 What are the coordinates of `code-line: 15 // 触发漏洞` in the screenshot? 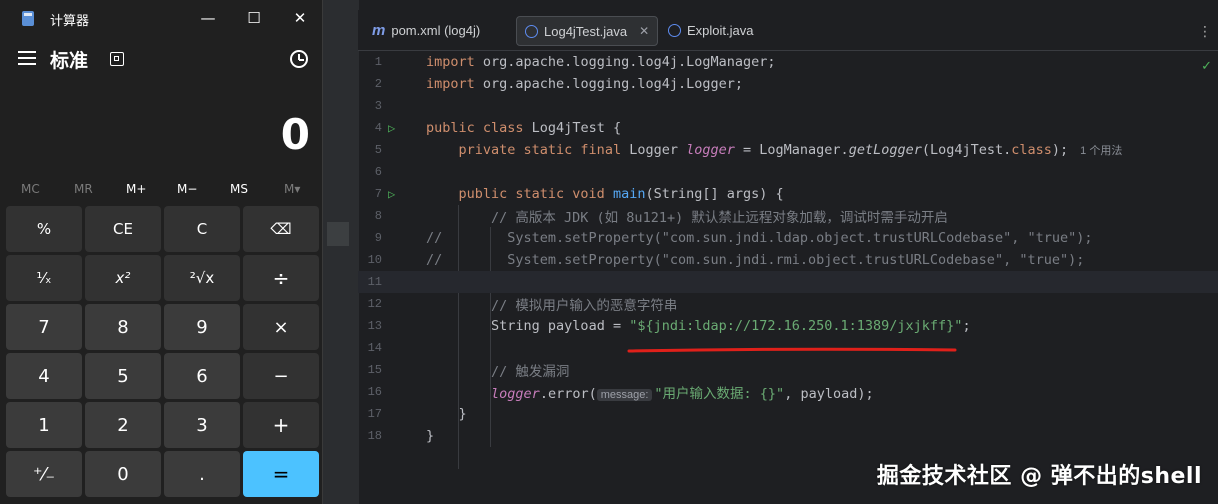 It's located at (468, 371).